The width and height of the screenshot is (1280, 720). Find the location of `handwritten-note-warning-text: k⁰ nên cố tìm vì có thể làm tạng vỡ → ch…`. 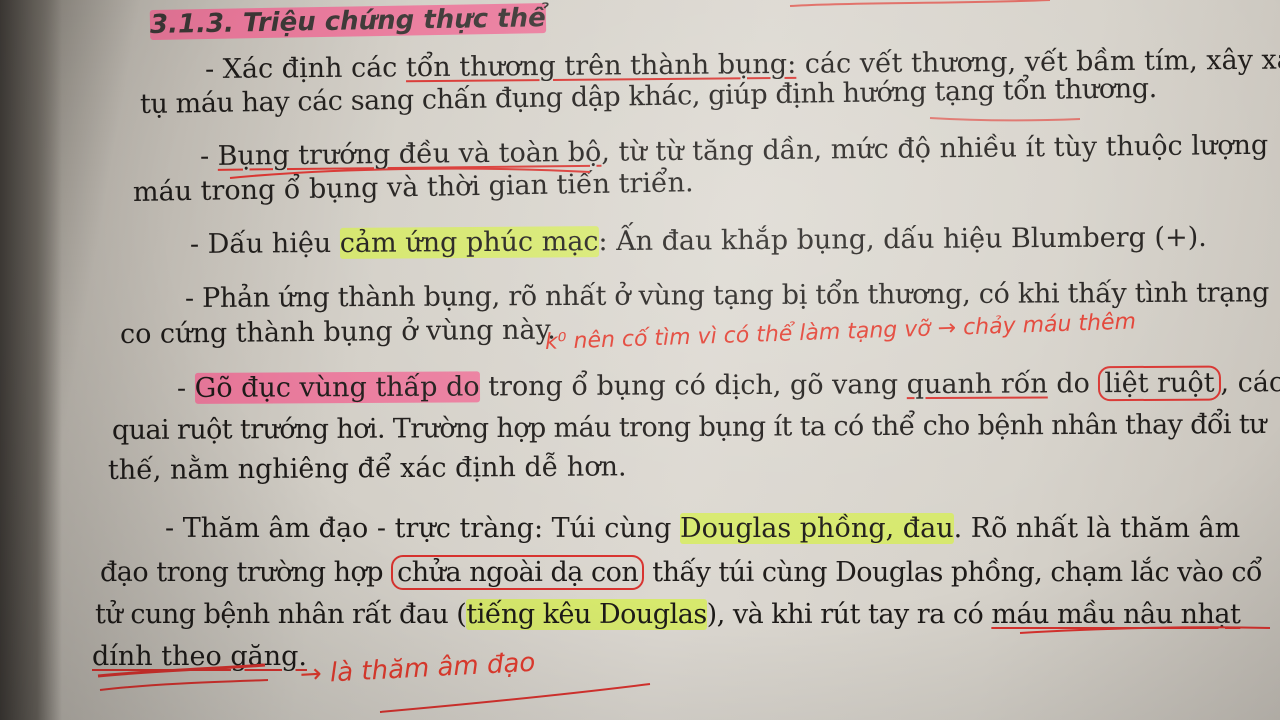

handwritten-note-warning-text: k⁰ nên cố tìm vì có thể làm tạng vỡ → ch… is located at coordinates (840, 332).